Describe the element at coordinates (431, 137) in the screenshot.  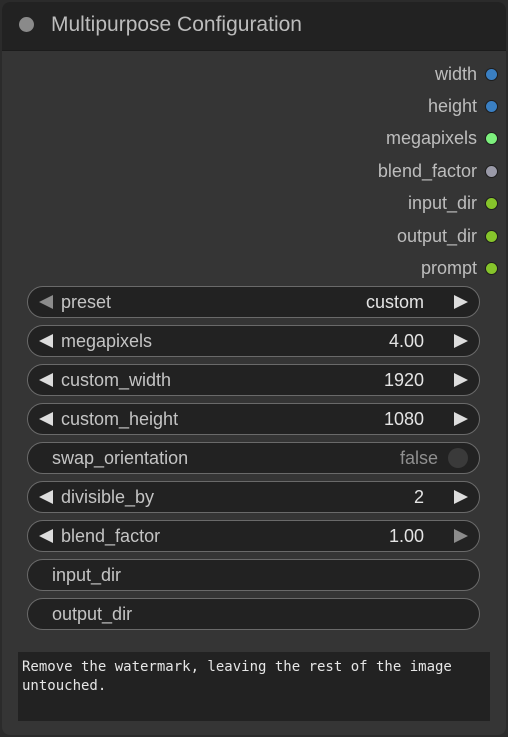
I see `output-label: megapixels` at that location.